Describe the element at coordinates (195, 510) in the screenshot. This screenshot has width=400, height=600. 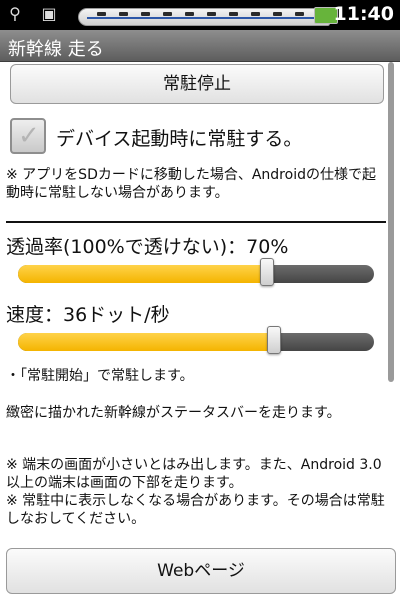
I see `resident-warning: ※ 常駐中に表示しなくなる場合があります。その場合は常駐しなおしてください。` at that location.